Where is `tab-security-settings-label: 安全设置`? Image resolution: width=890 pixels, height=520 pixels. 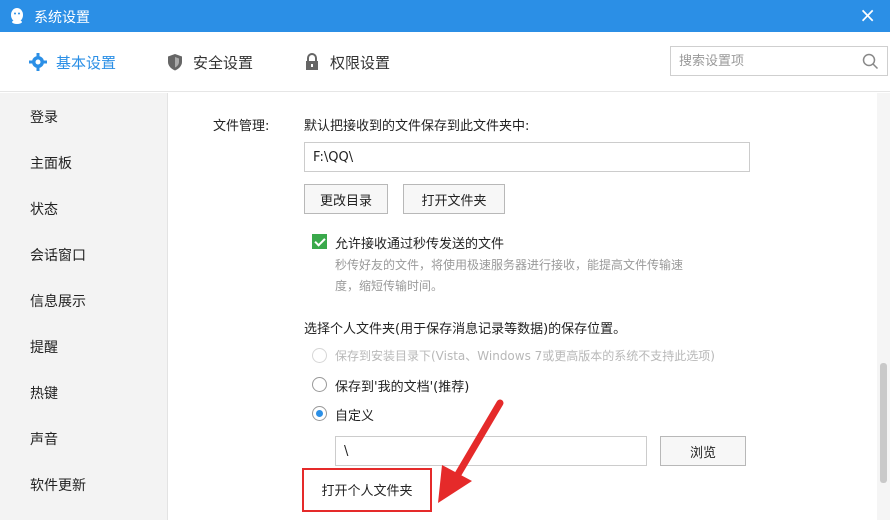
tab-security-settings-label: 安全设置 is located at coordinates (223, 62).